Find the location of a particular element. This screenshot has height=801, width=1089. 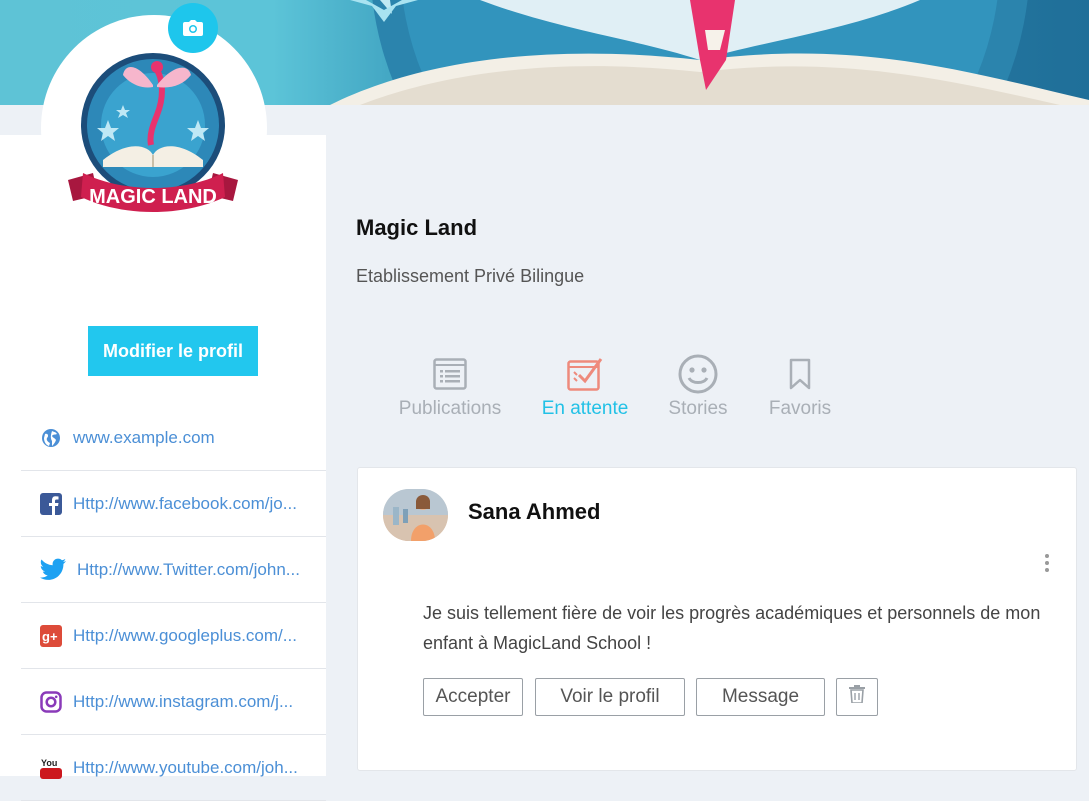

link-website: www.example.com is located at coordinates (173, 438).